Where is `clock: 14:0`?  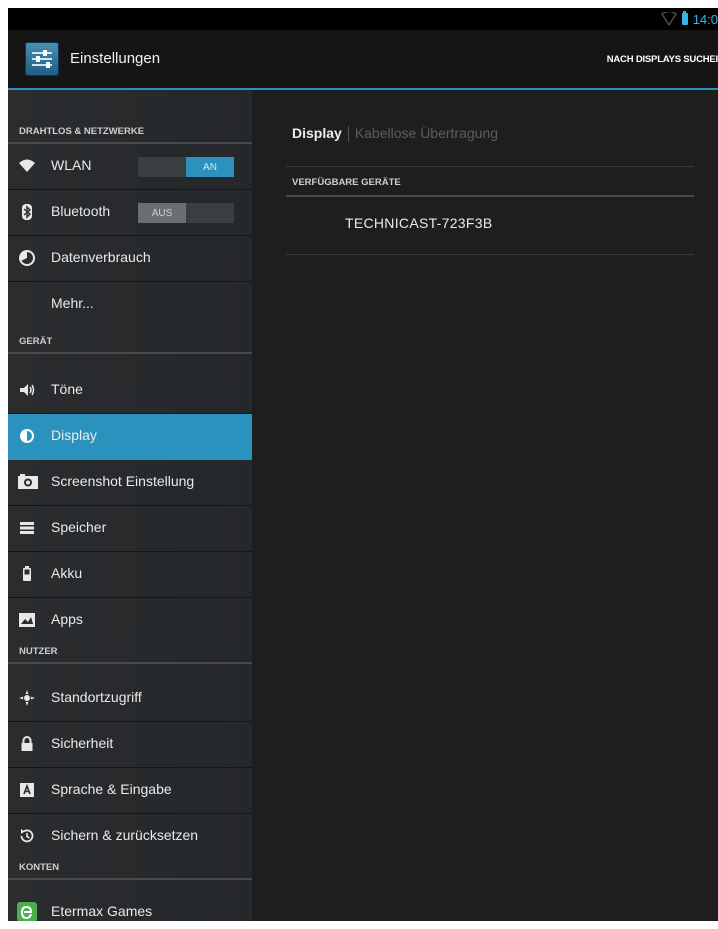 clock: 14:0 is located at coordinates (705, 19).